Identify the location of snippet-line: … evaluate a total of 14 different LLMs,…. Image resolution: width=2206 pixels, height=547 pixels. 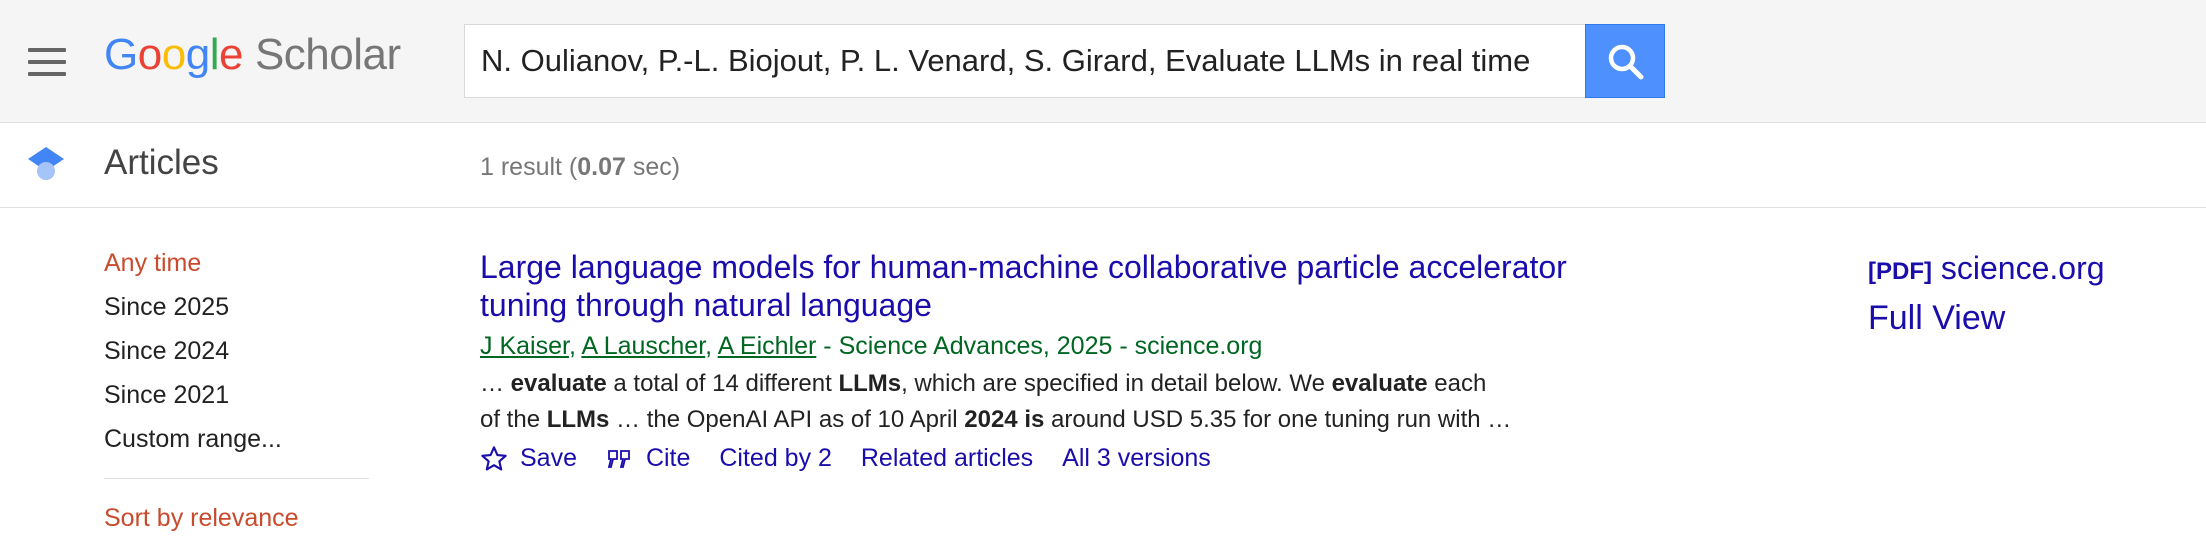
(1045, 384).